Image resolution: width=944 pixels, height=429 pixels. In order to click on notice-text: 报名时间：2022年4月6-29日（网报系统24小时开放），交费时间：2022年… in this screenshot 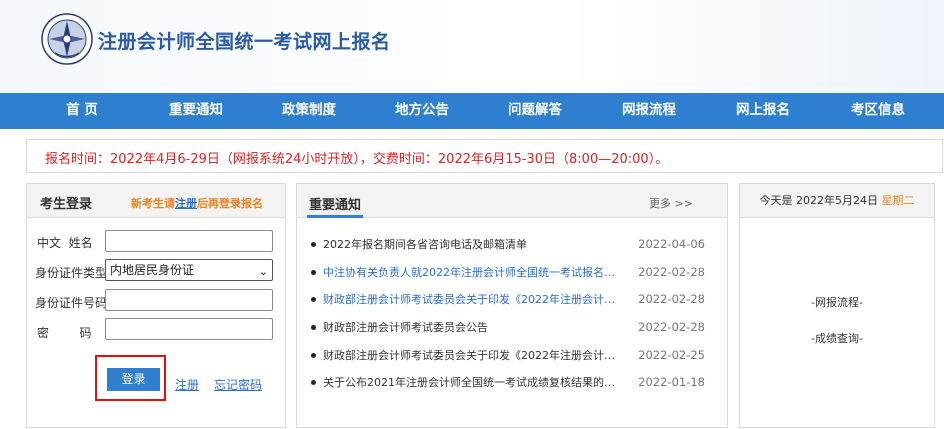, I will do `click(357, 159)`.